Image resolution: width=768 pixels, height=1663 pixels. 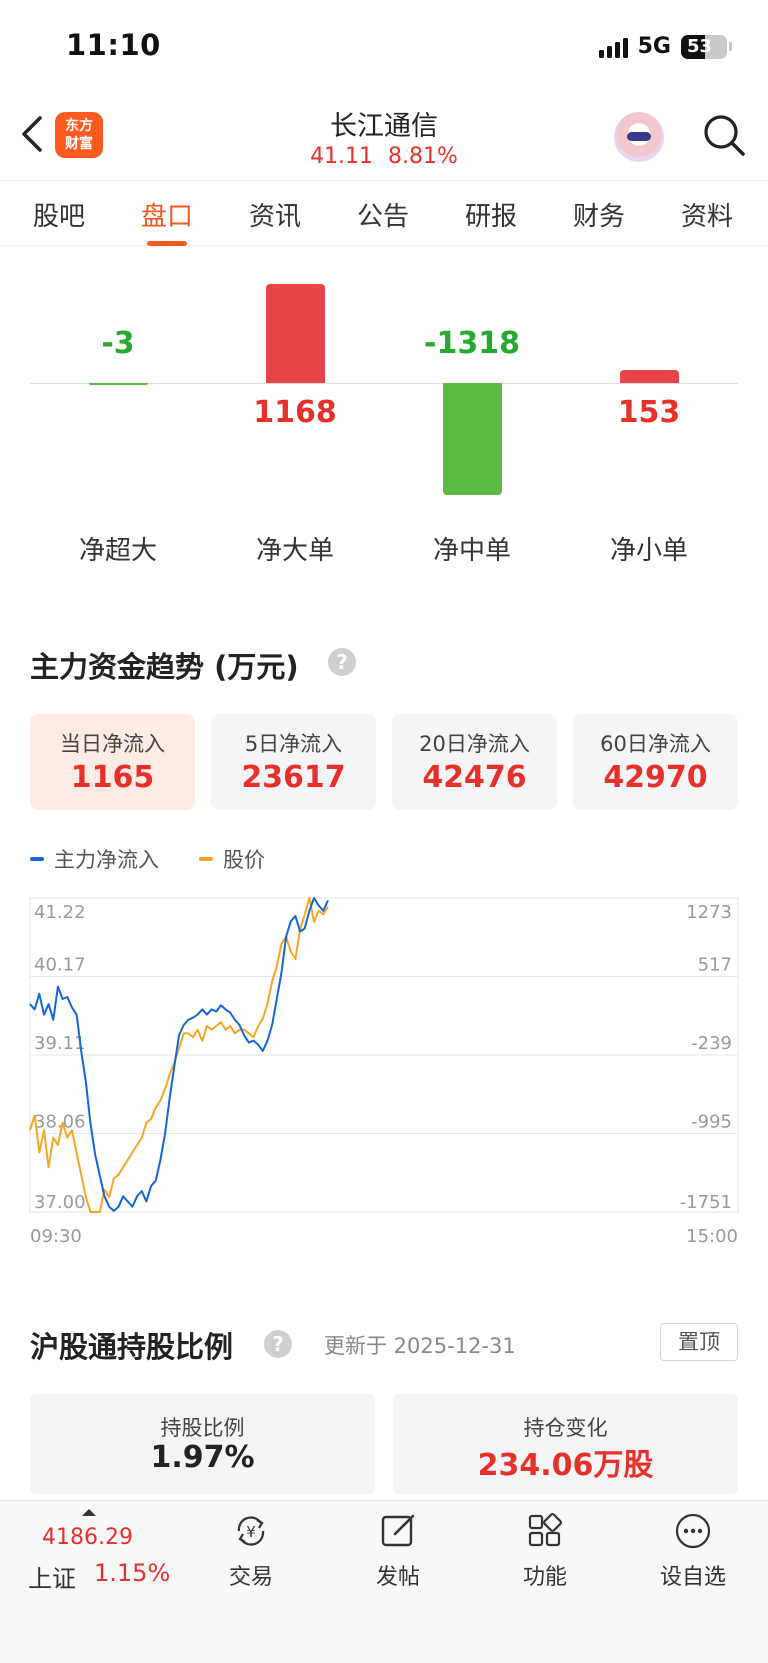 I want to click on post-button: 发帖, so click(x=398, y=1551).